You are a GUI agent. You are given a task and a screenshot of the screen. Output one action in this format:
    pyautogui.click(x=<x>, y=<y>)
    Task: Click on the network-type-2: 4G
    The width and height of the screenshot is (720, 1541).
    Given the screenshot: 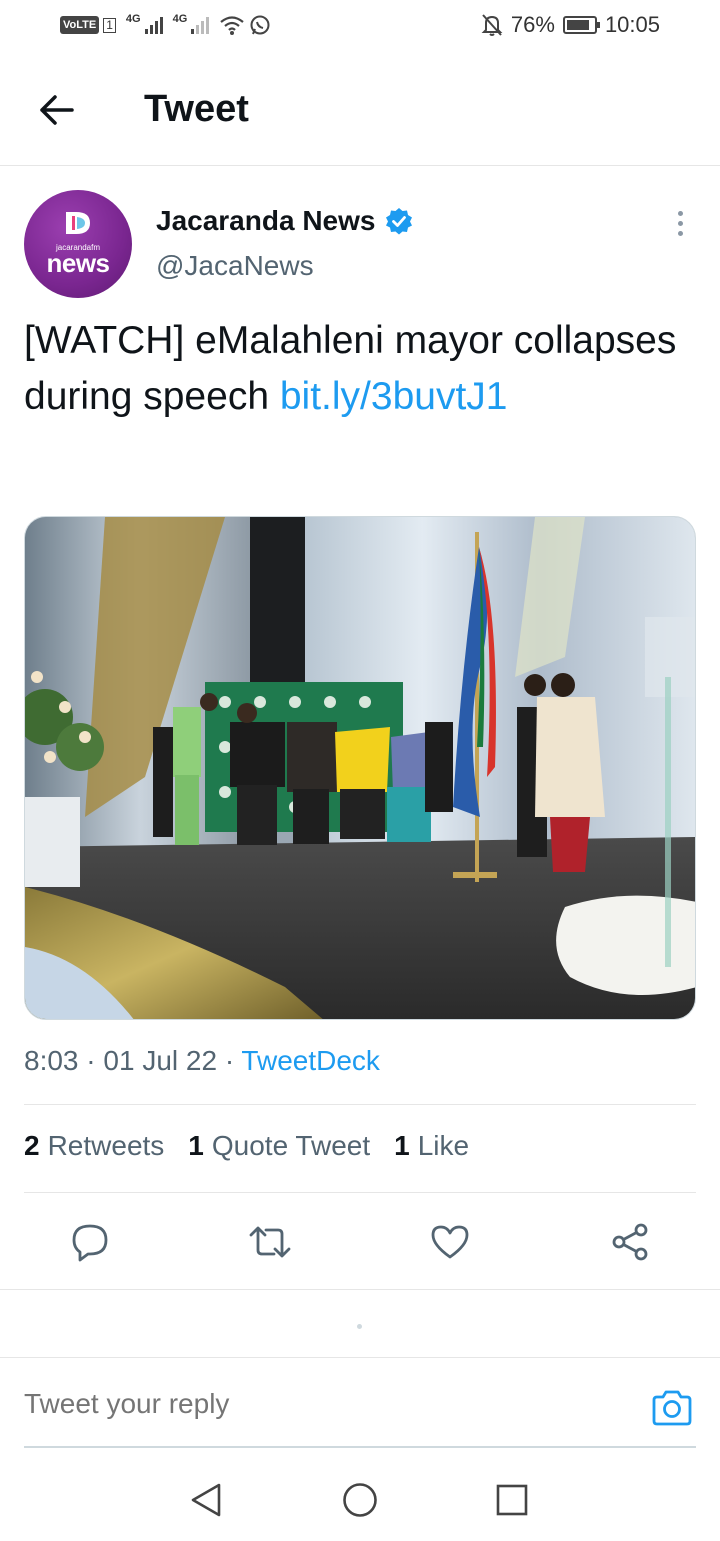 What is the action you would take?
    pyautogui.click(x=180, y=19)
    